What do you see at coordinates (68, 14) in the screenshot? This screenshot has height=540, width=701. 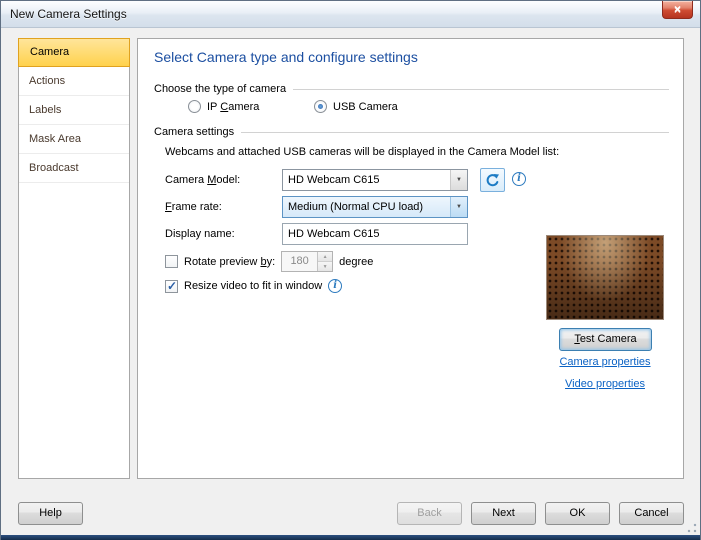 I see `window-title: New Camera Settings` at bounding box center [68, 14].